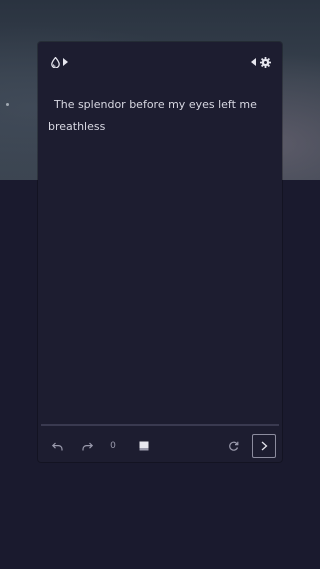 The width and height of the screenshot is (320, 569). What do you see at coordinates (160, 61) in the screenshot?
I see `panel-topbar` at bounding box center [160, 61].